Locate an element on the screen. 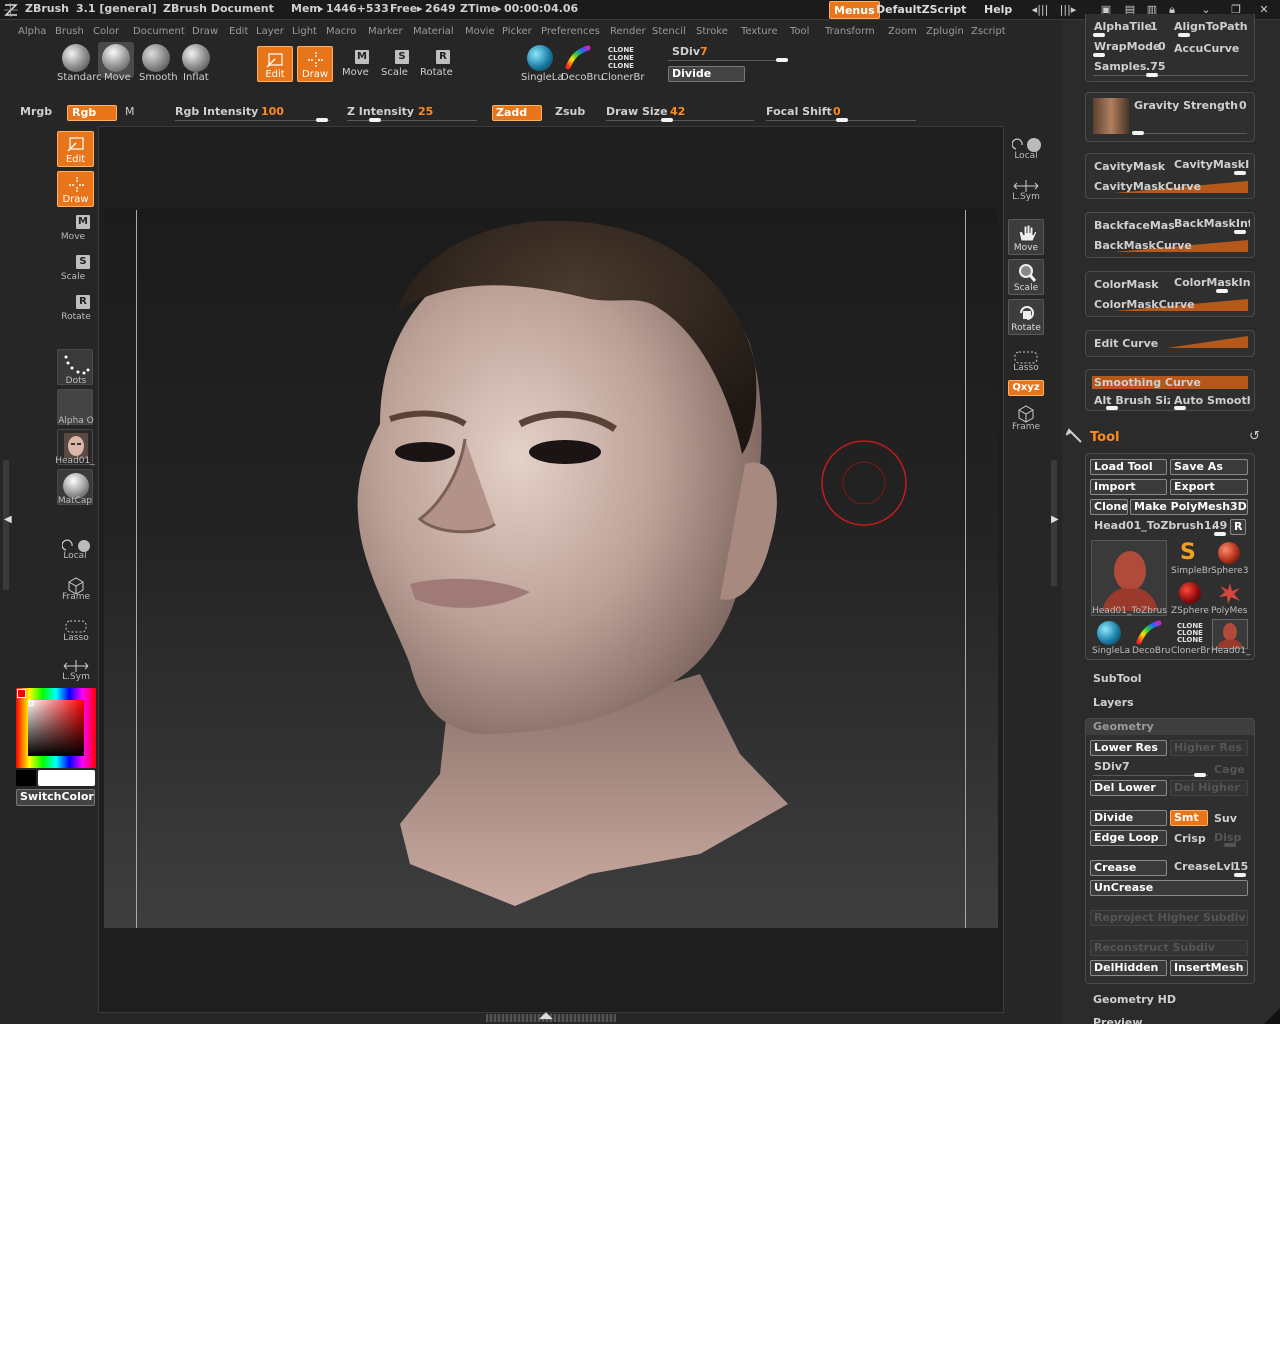  sdiv-slider-knob is located at coordinates (782, 60).